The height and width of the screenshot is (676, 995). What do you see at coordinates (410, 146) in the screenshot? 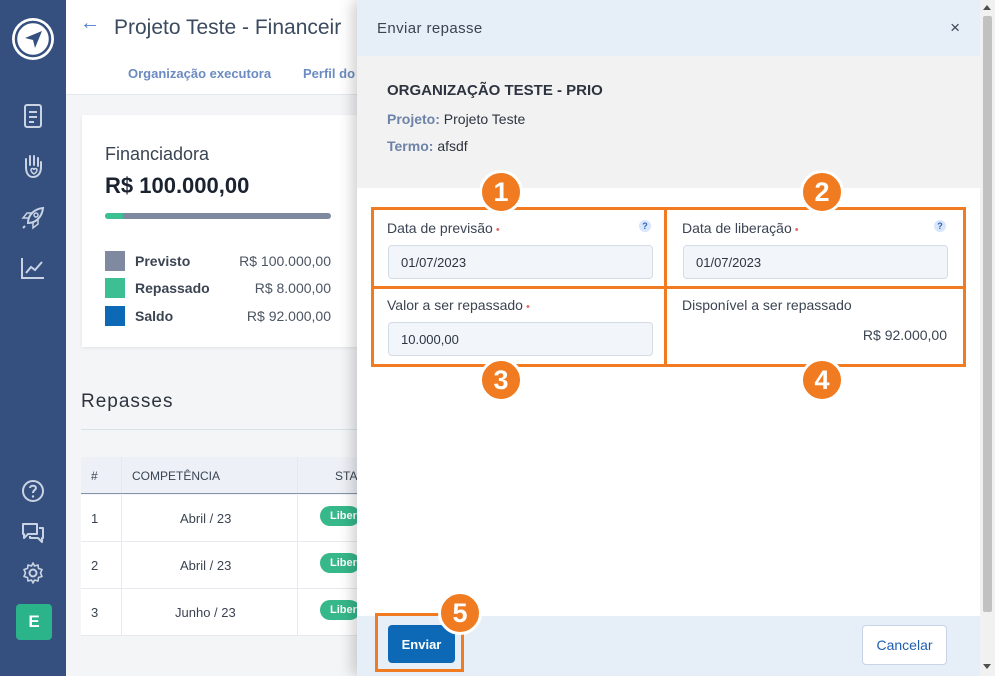
I see `termo-label: Termo:` at bounding box center [410, 146].